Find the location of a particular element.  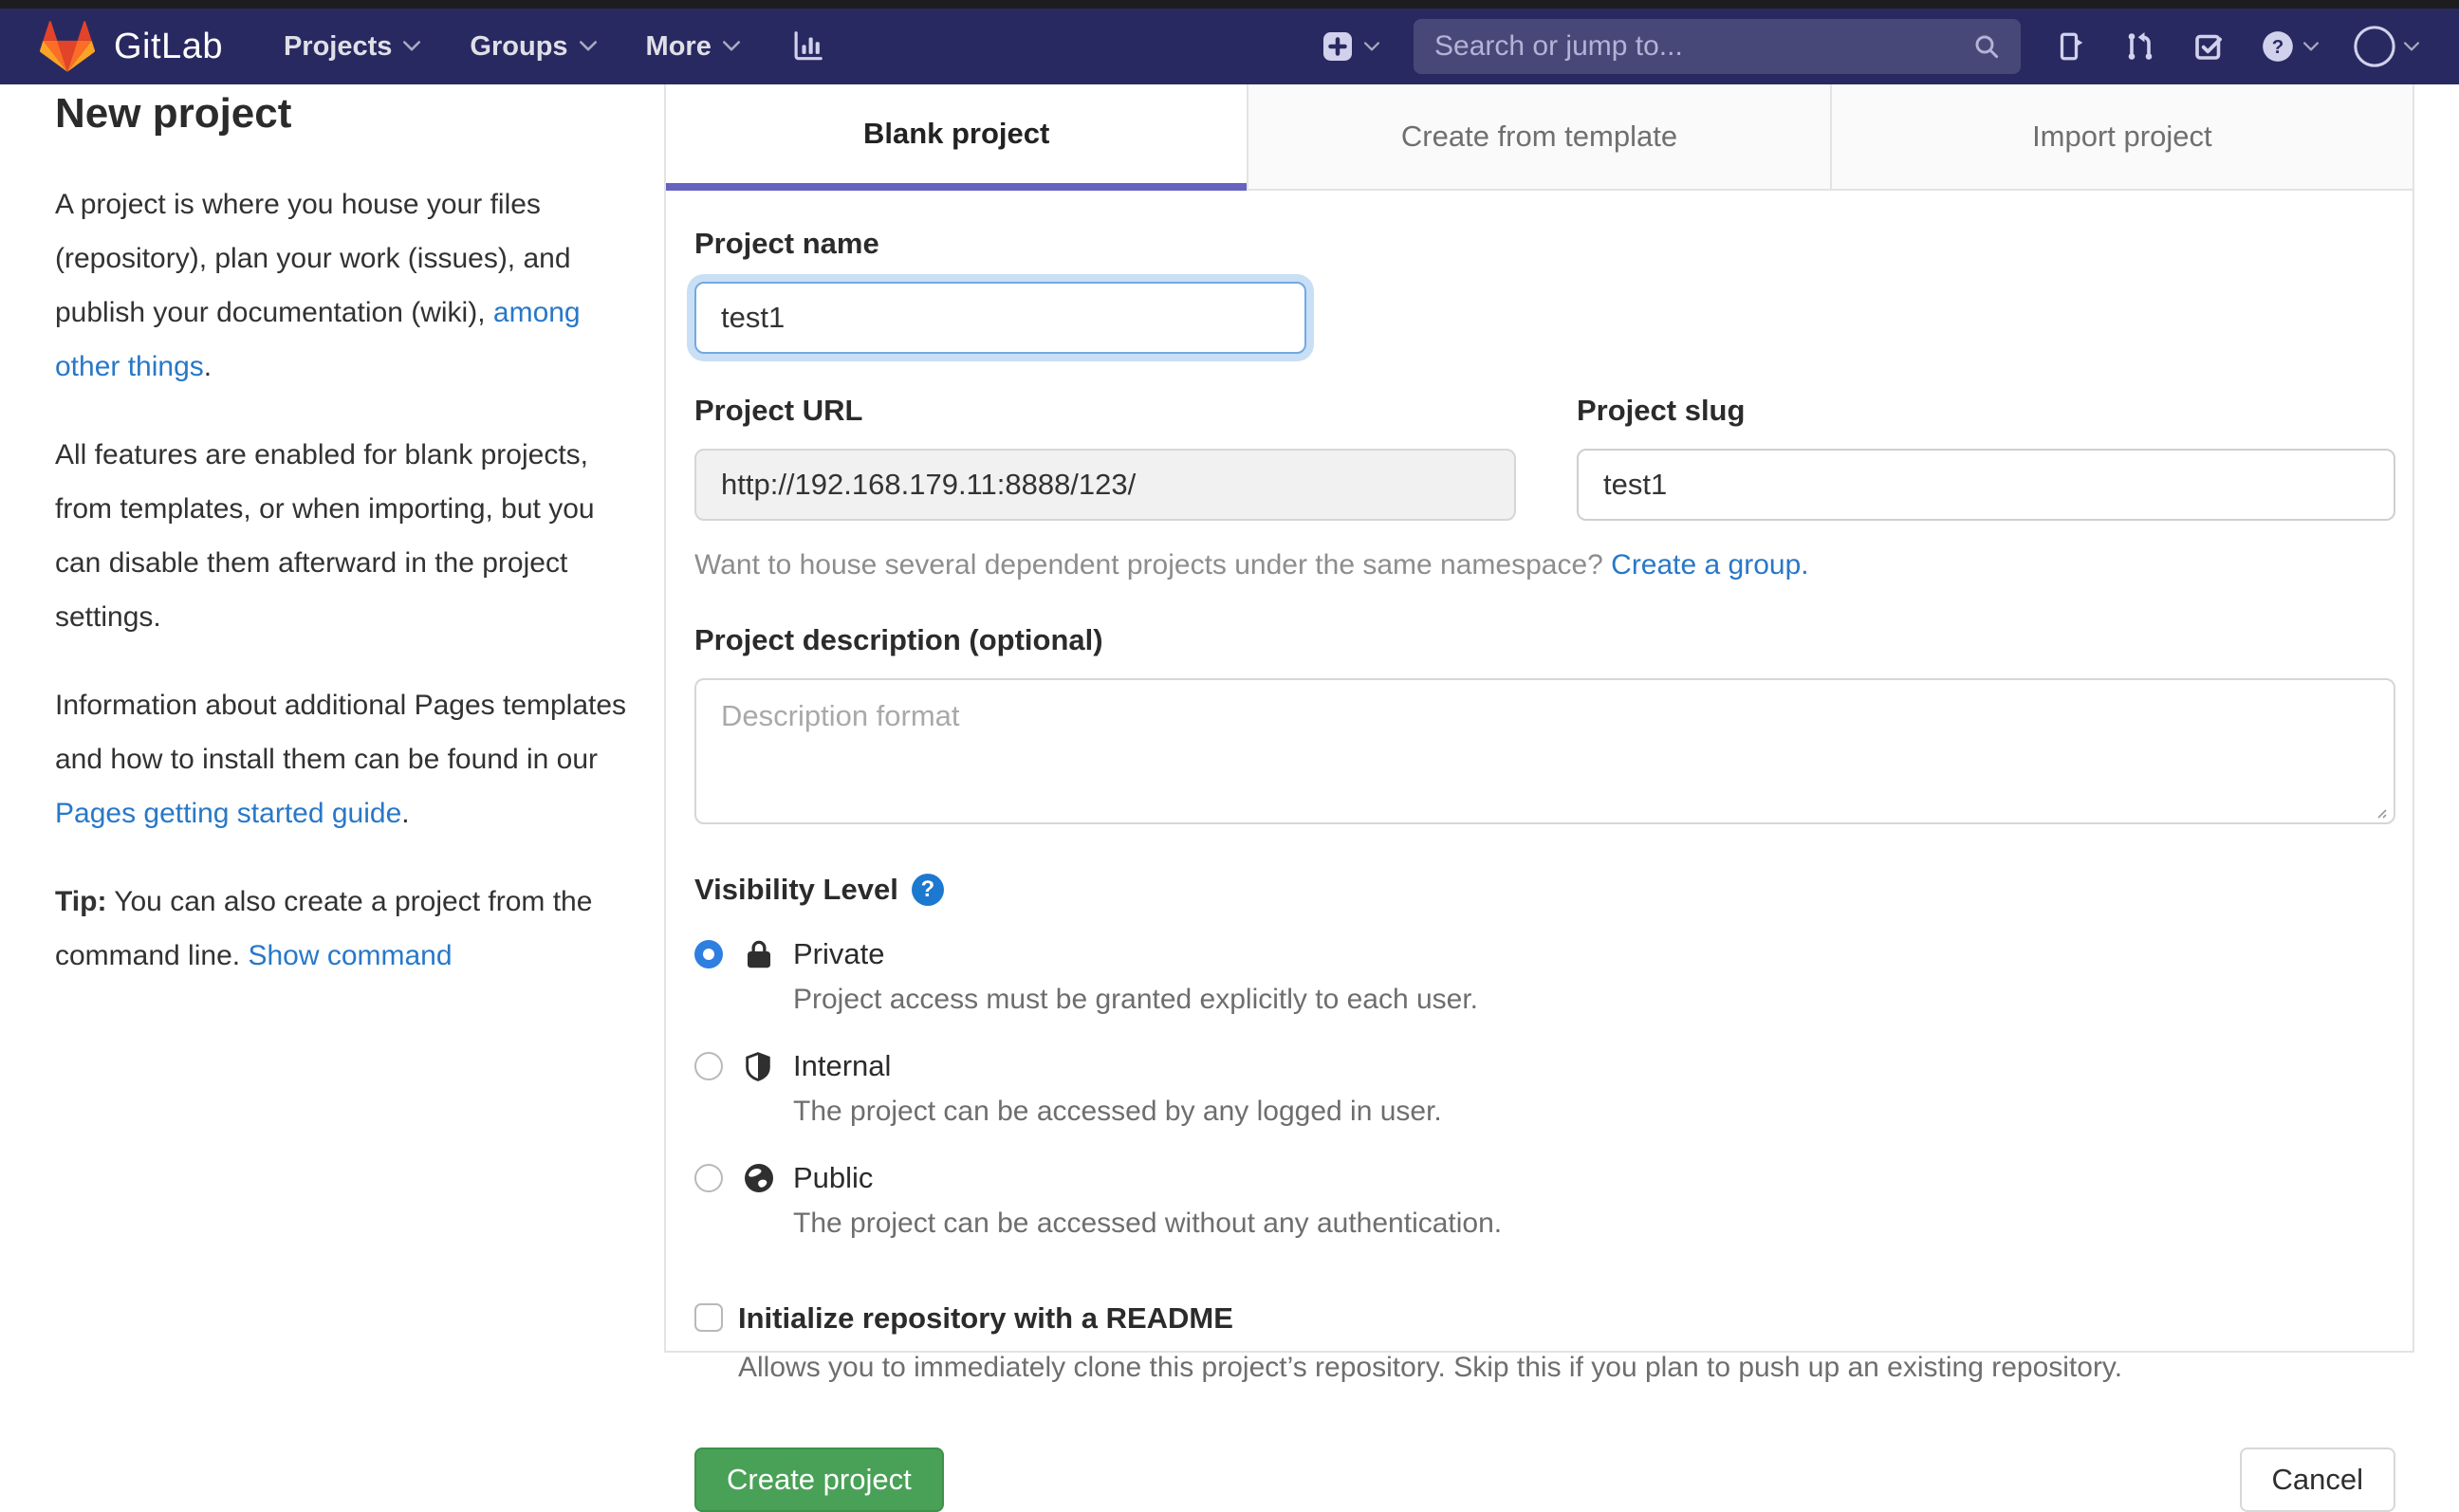

public-radio is located at coordinates (708, 1178).